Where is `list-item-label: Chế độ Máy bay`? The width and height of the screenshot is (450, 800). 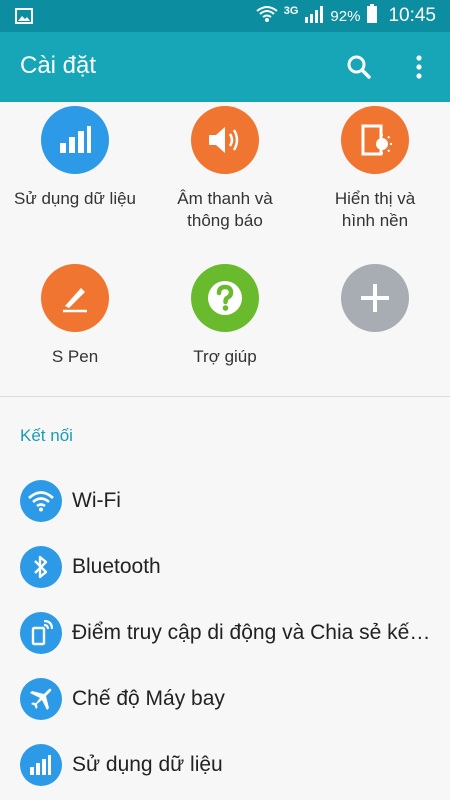 list-item-label: Chế độ Máy bay is located at coordinates (148, 698).